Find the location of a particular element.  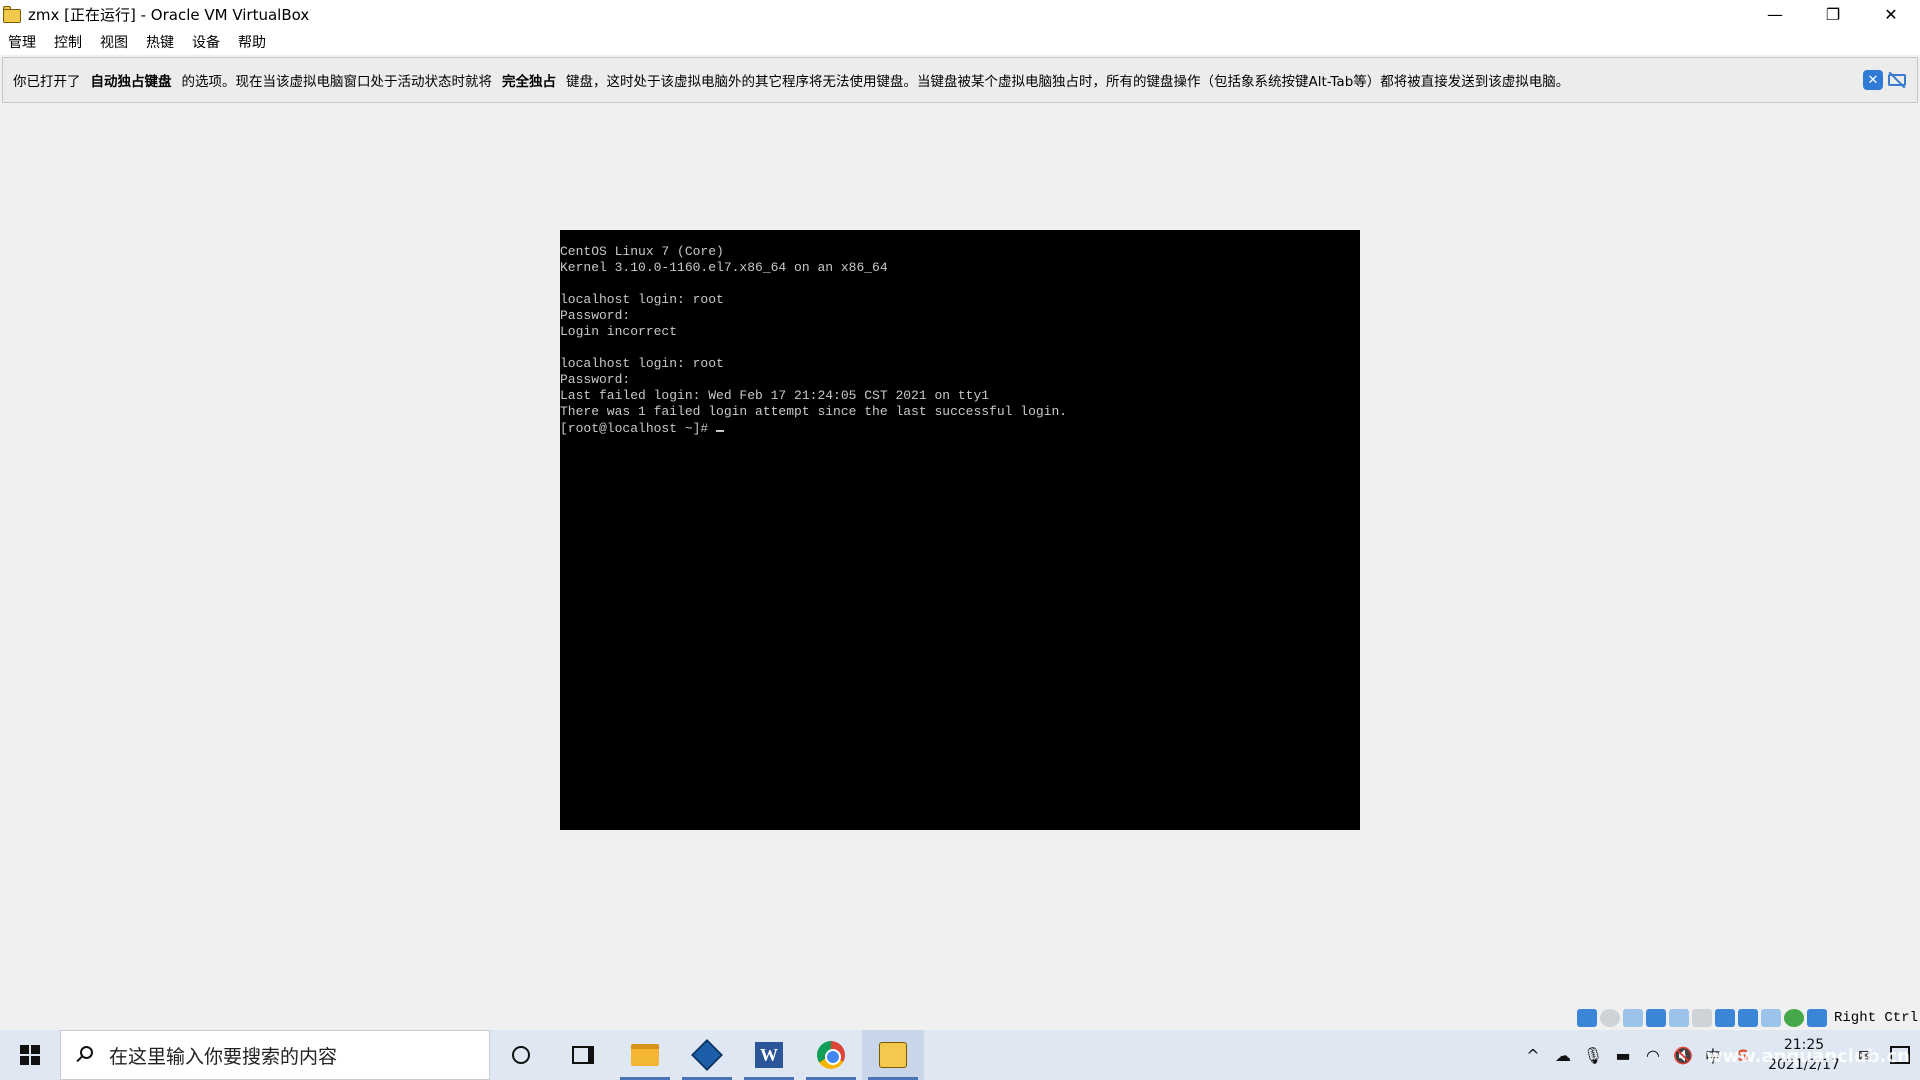

terminal-prompt: [root@localhost ~]# is located at coordinates (638, 428).